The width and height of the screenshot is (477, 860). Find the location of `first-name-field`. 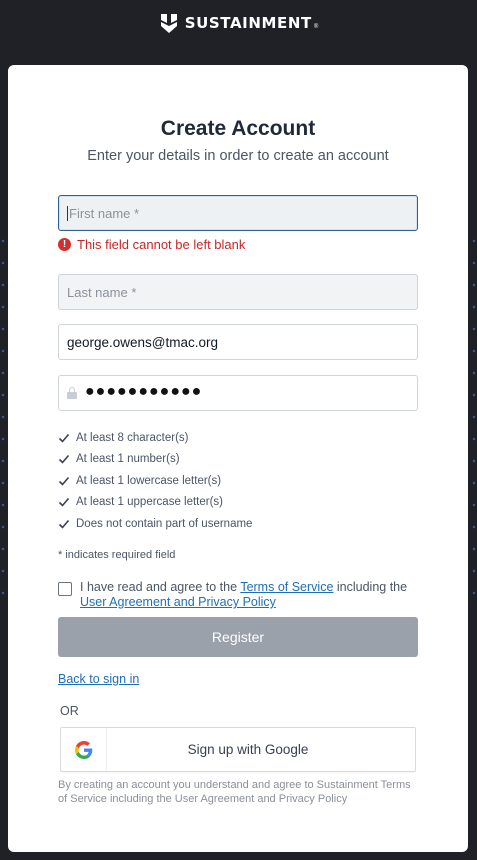

first-name-field is located at coordinates (238, 213).